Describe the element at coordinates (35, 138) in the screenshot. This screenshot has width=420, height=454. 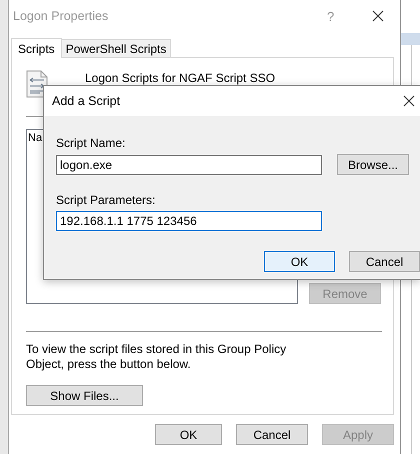
I see `column-header: Na` at that location.